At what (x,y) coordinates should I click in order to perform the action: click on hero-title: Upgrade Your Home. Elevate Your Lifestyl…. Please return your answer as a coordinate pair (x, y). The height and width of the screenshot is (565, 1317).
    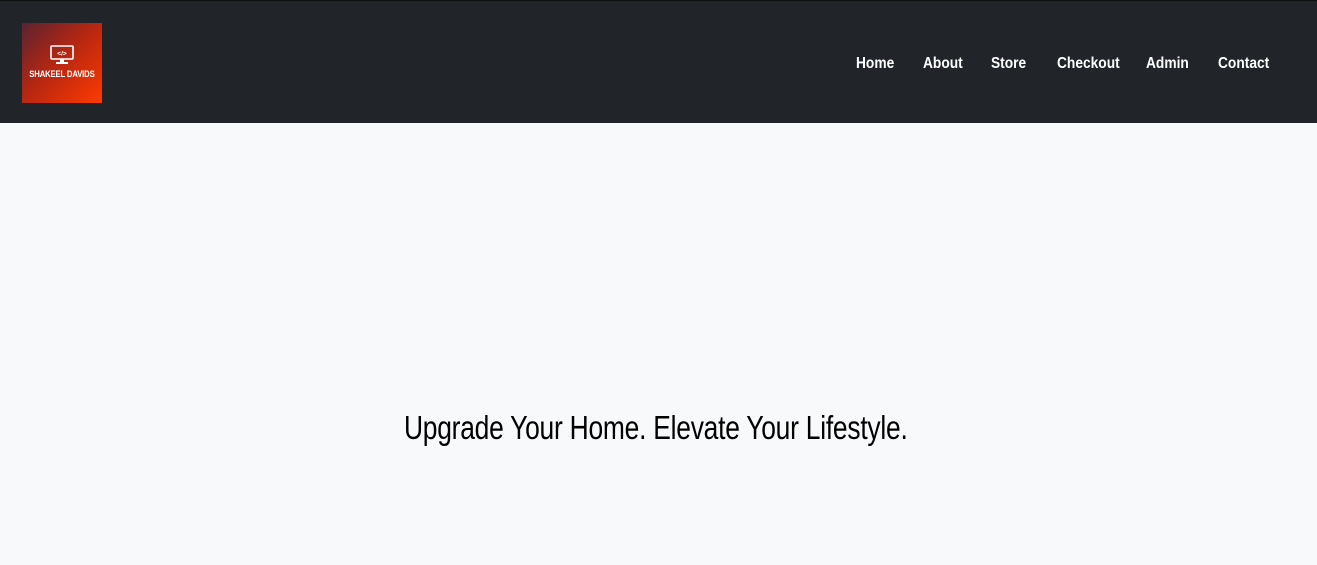
    Looking at the image, I should click on (656, 428).